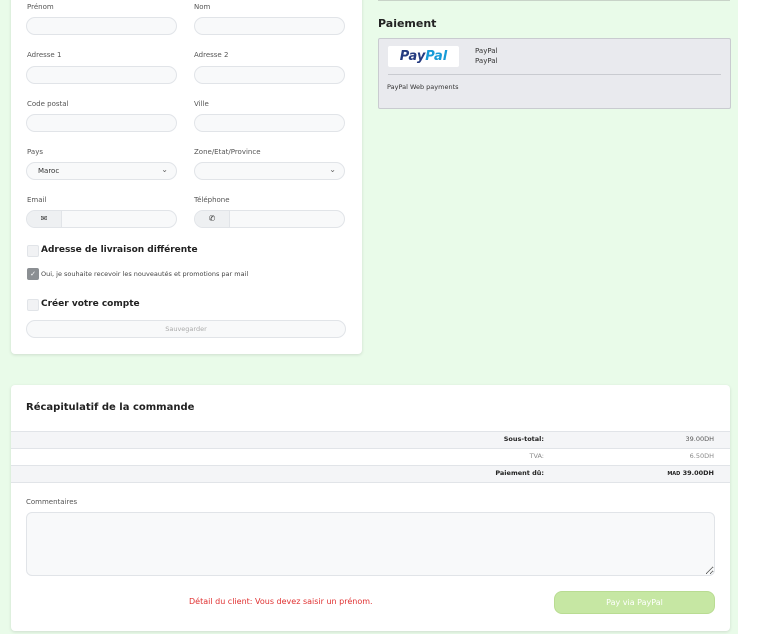  I want to click on address2-input, so click(269, 75).